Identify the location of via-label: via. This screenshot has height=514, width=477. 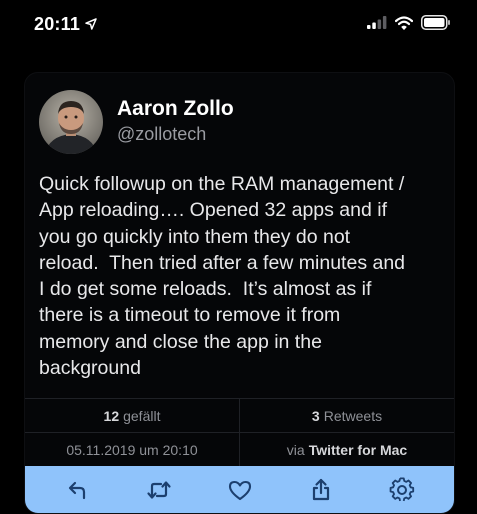
(295, 449).